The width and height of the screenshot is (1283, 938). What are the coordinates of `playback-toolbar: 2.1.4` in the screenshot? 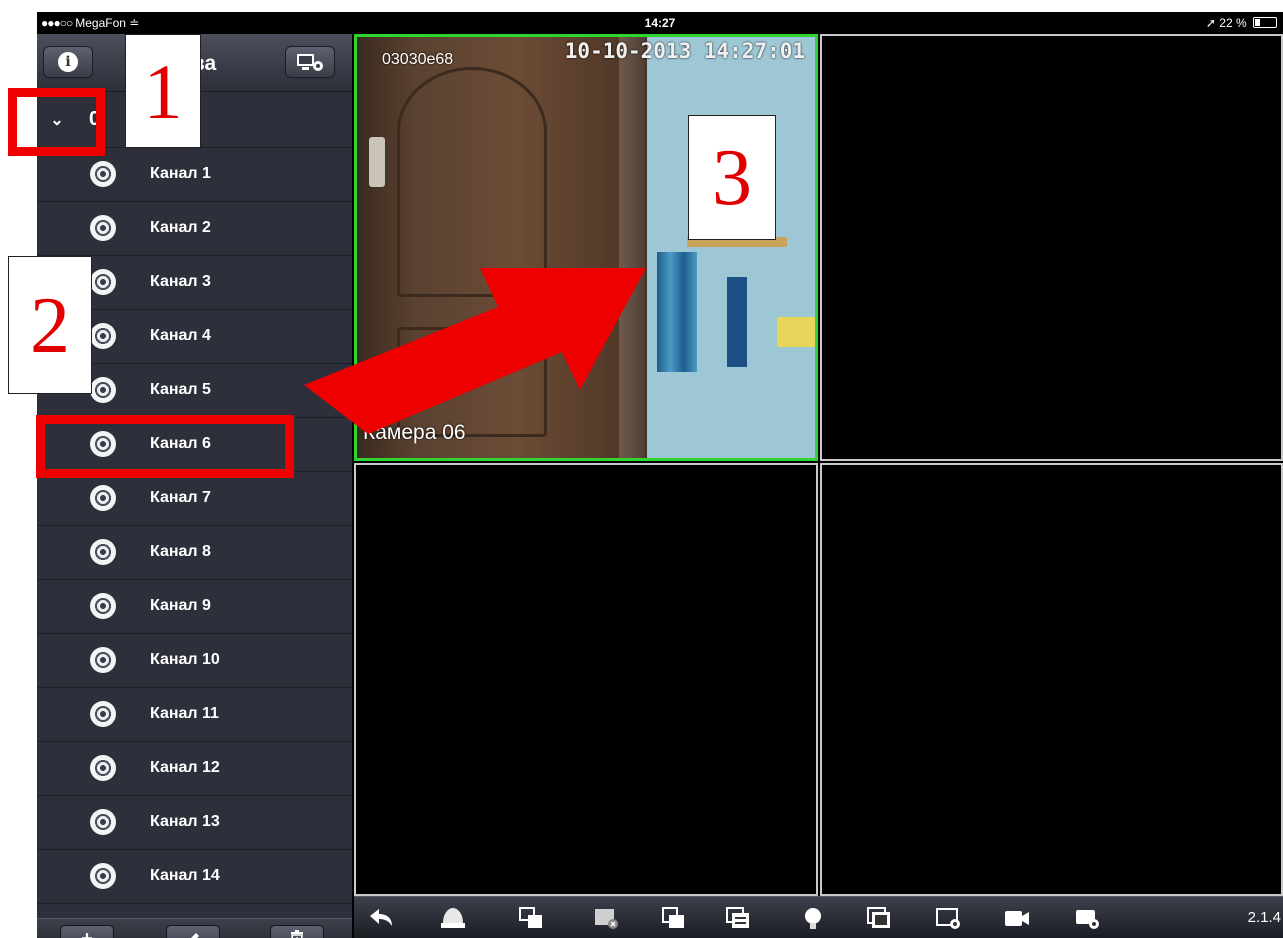 It's located at (818, 917).